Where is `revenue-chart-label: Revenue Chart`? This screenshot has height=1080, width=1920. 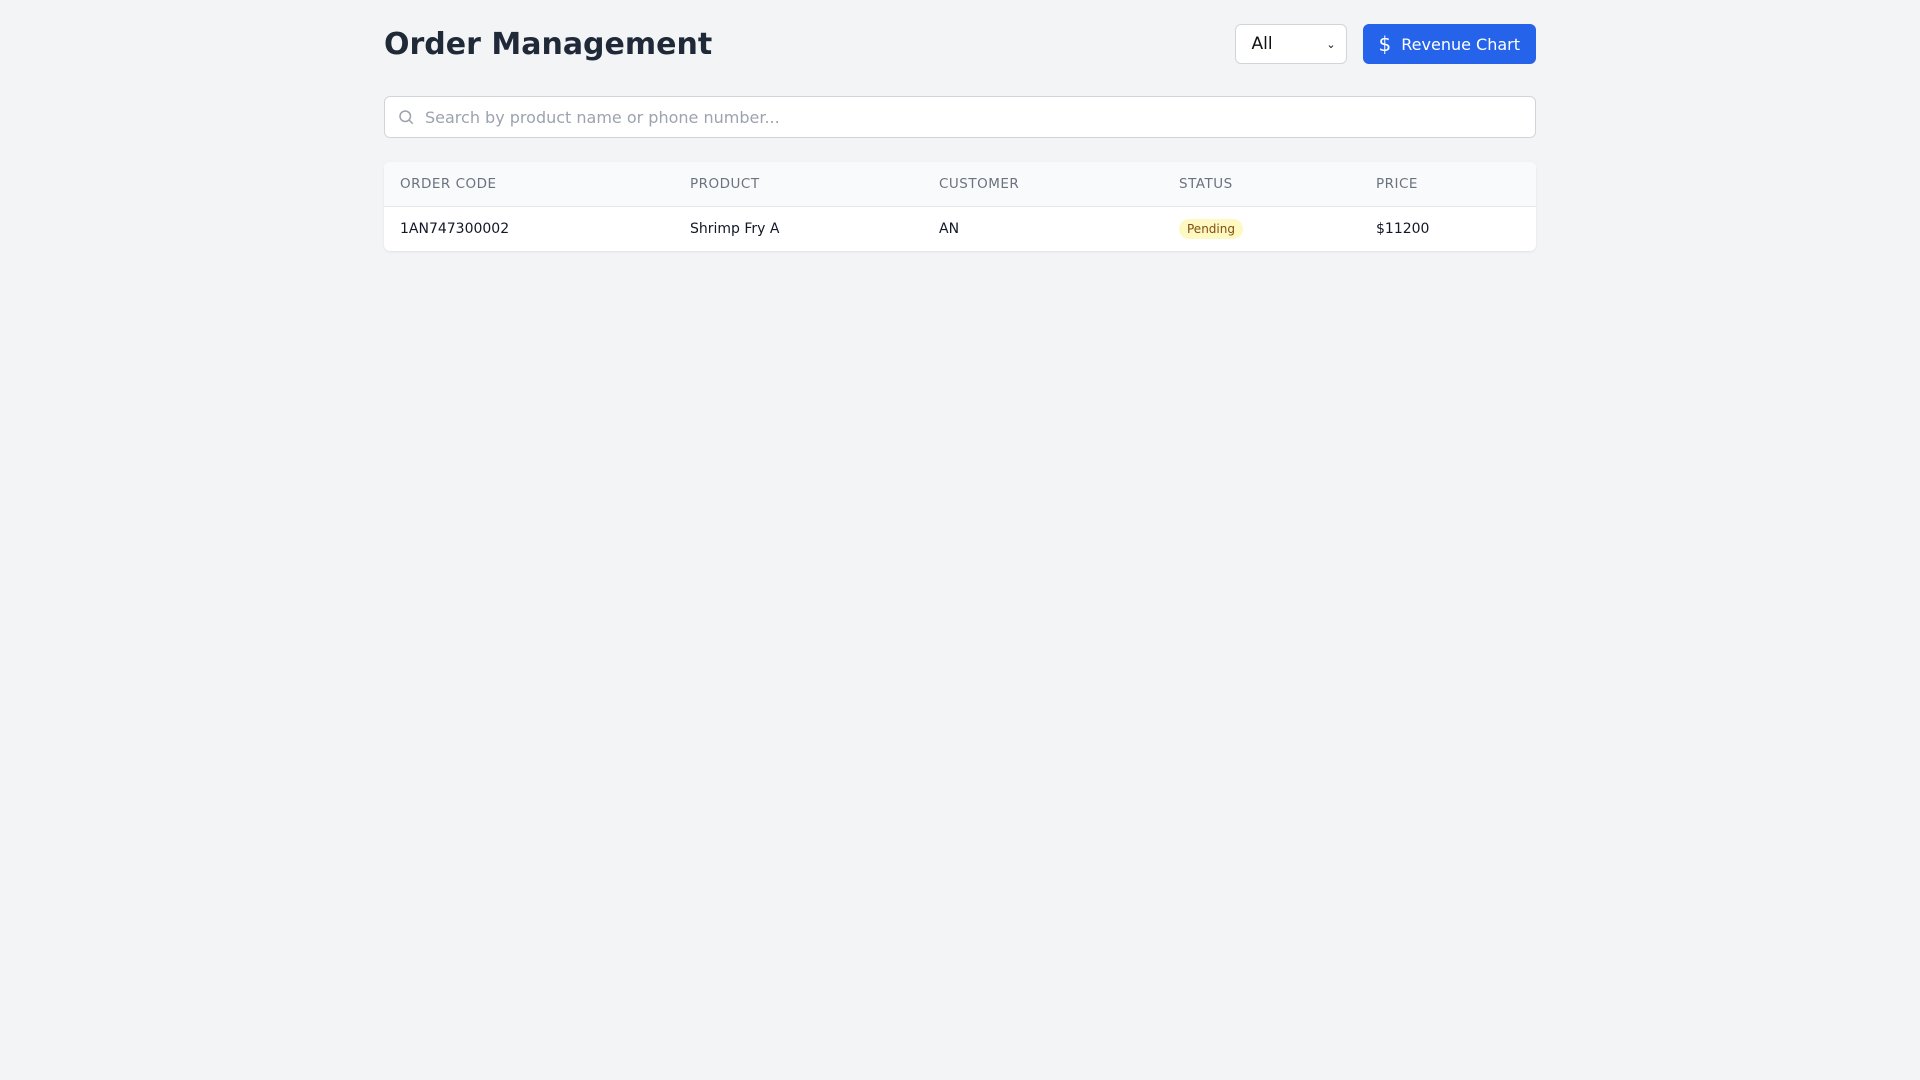
revenue-chart-label: Revenue Chart is located at coordinates (1460, 44).